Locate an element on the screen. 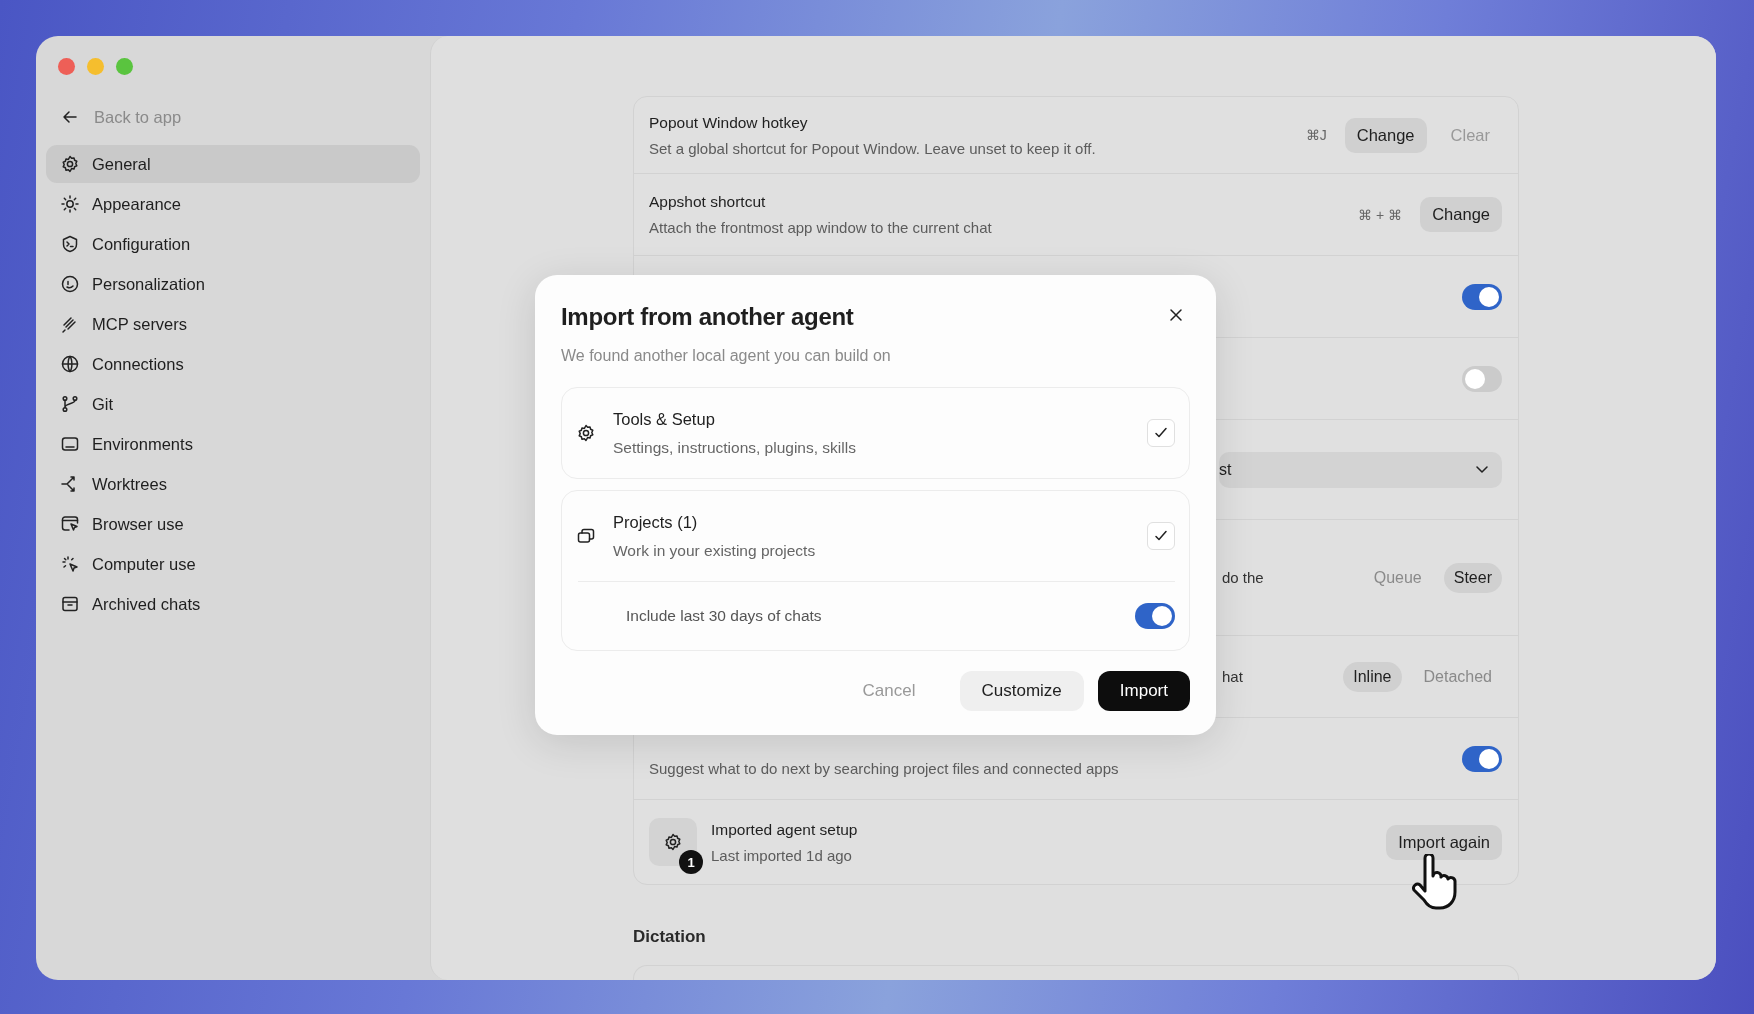 The width and height of the screenshot is (1754, 1014). globe-icon is located at coordinates (70, 364).